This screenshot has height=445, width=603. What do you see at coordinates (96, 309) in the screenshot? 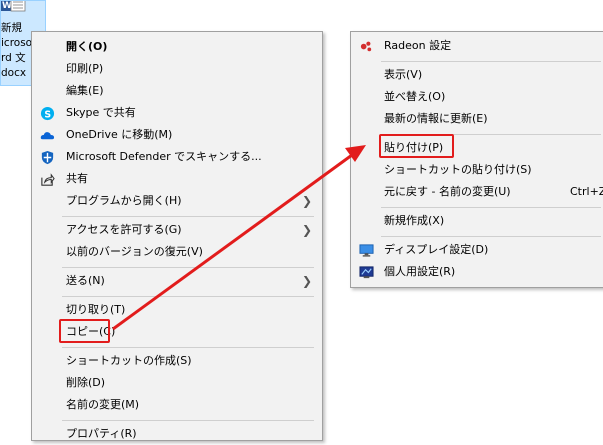
I see `menu-item-label: 切り取り(T)` at bounding box center [96, 309].